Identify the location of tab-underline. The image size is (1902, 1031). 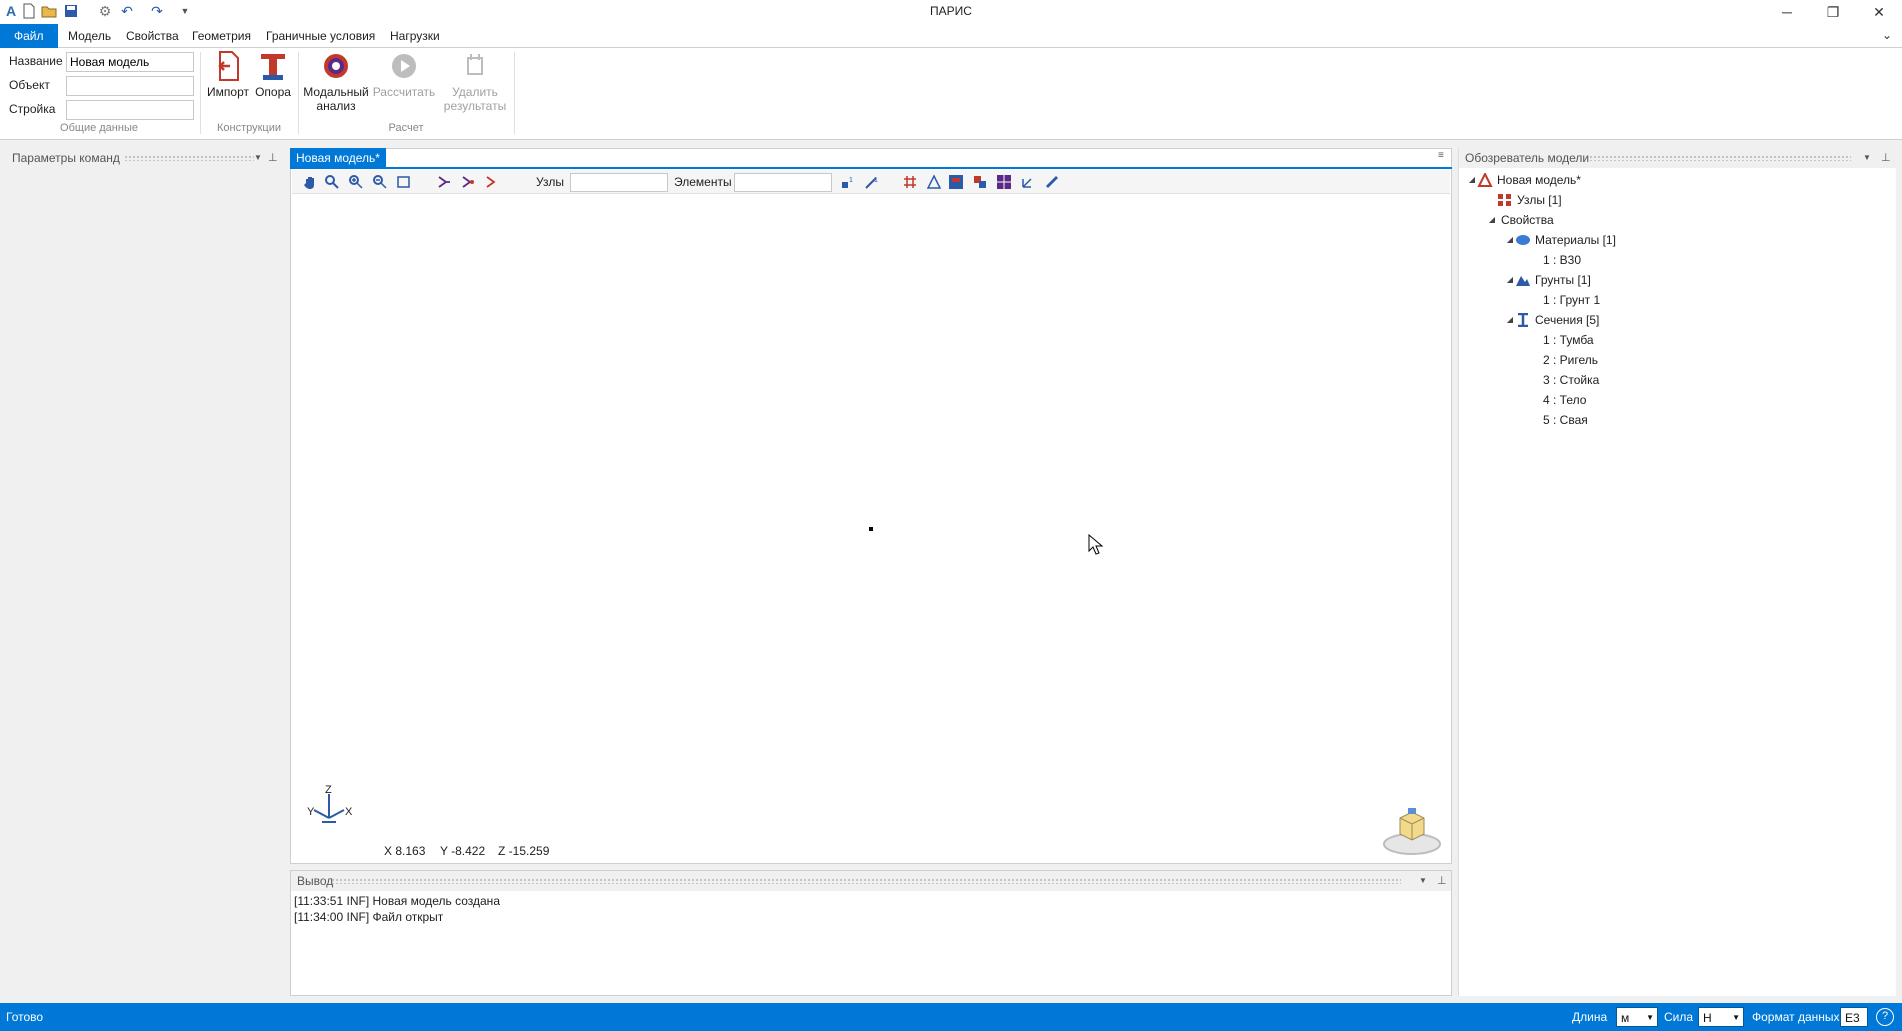
(871, 168).